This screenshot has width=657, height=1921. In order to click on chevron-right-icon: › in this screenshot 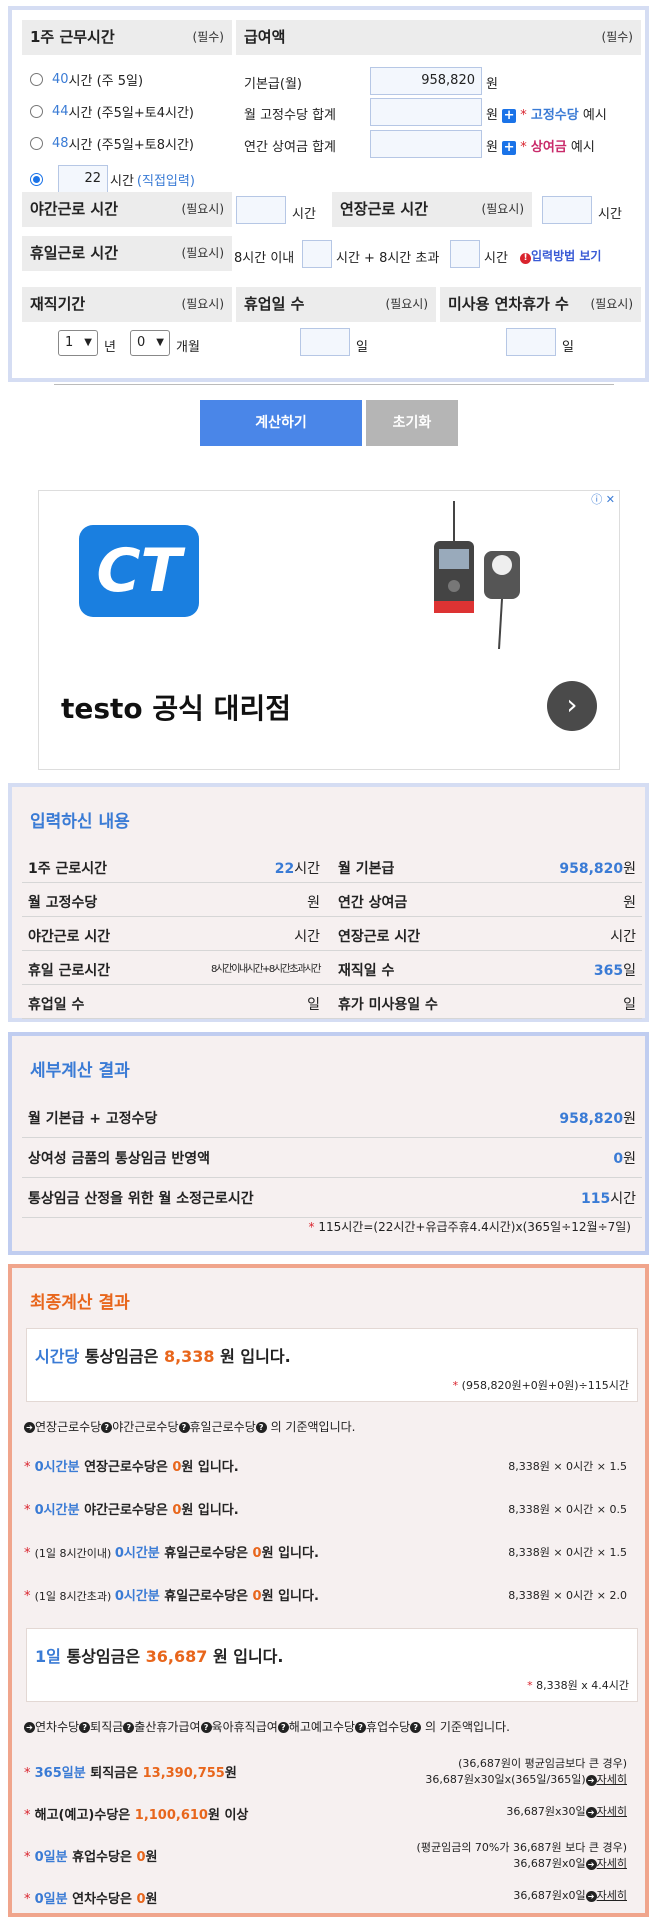, I will do `click(572, 704)`.